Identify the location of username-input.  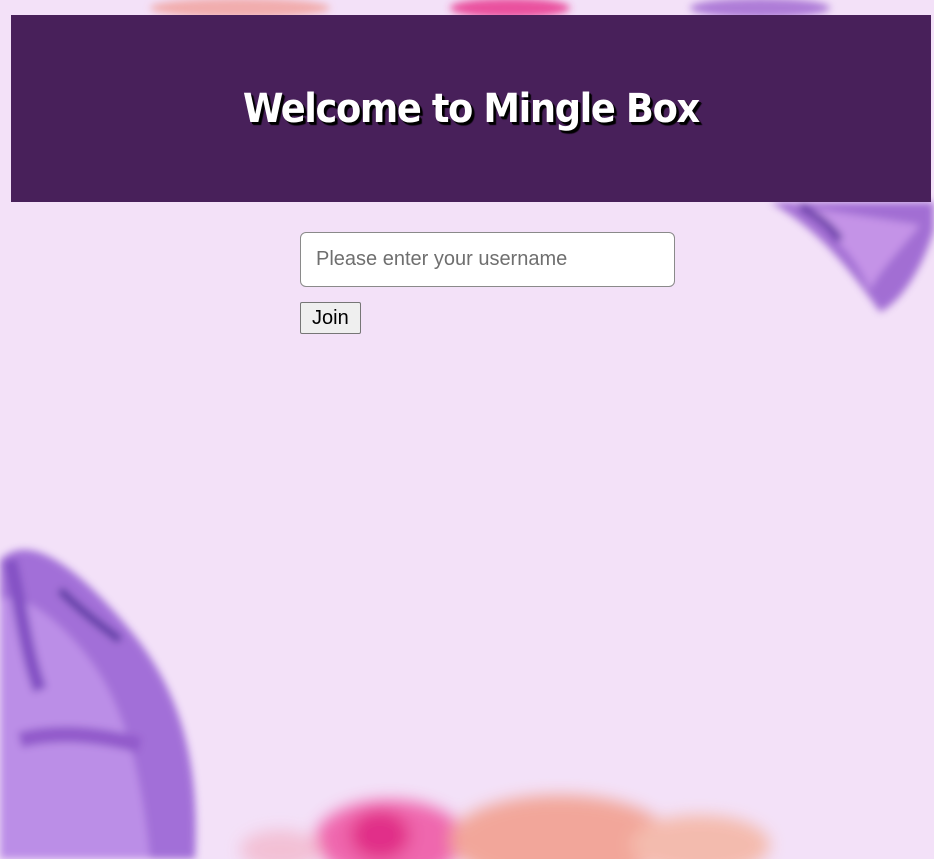
(487, 259).